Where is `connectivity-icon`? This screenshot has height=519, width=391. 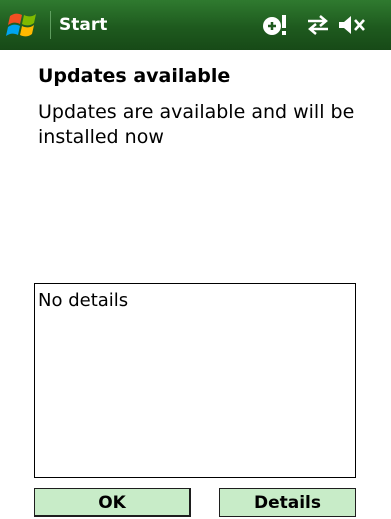
connectivity-icon is located at coordinates (318, 25).